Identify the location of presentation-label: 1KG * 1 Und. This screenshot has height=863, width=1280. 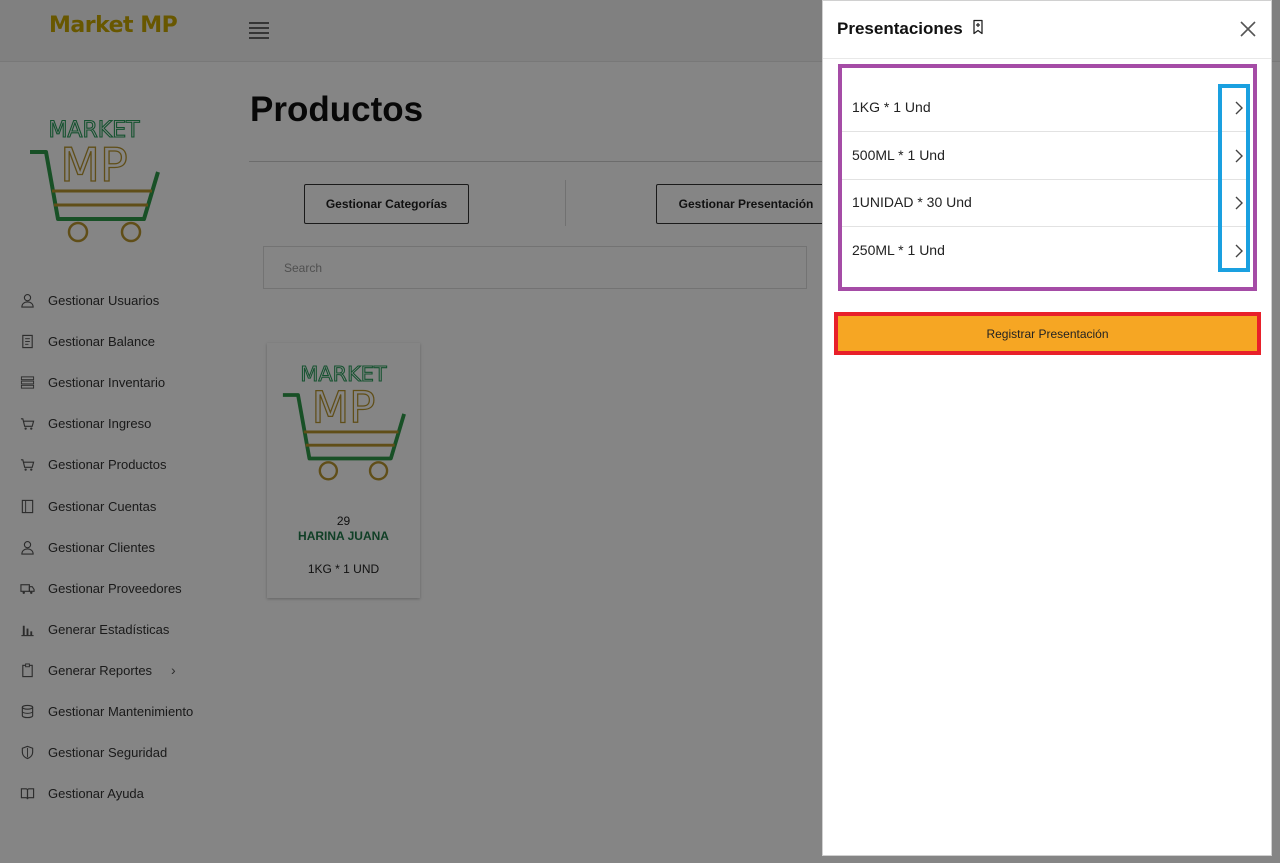
(891, 107).